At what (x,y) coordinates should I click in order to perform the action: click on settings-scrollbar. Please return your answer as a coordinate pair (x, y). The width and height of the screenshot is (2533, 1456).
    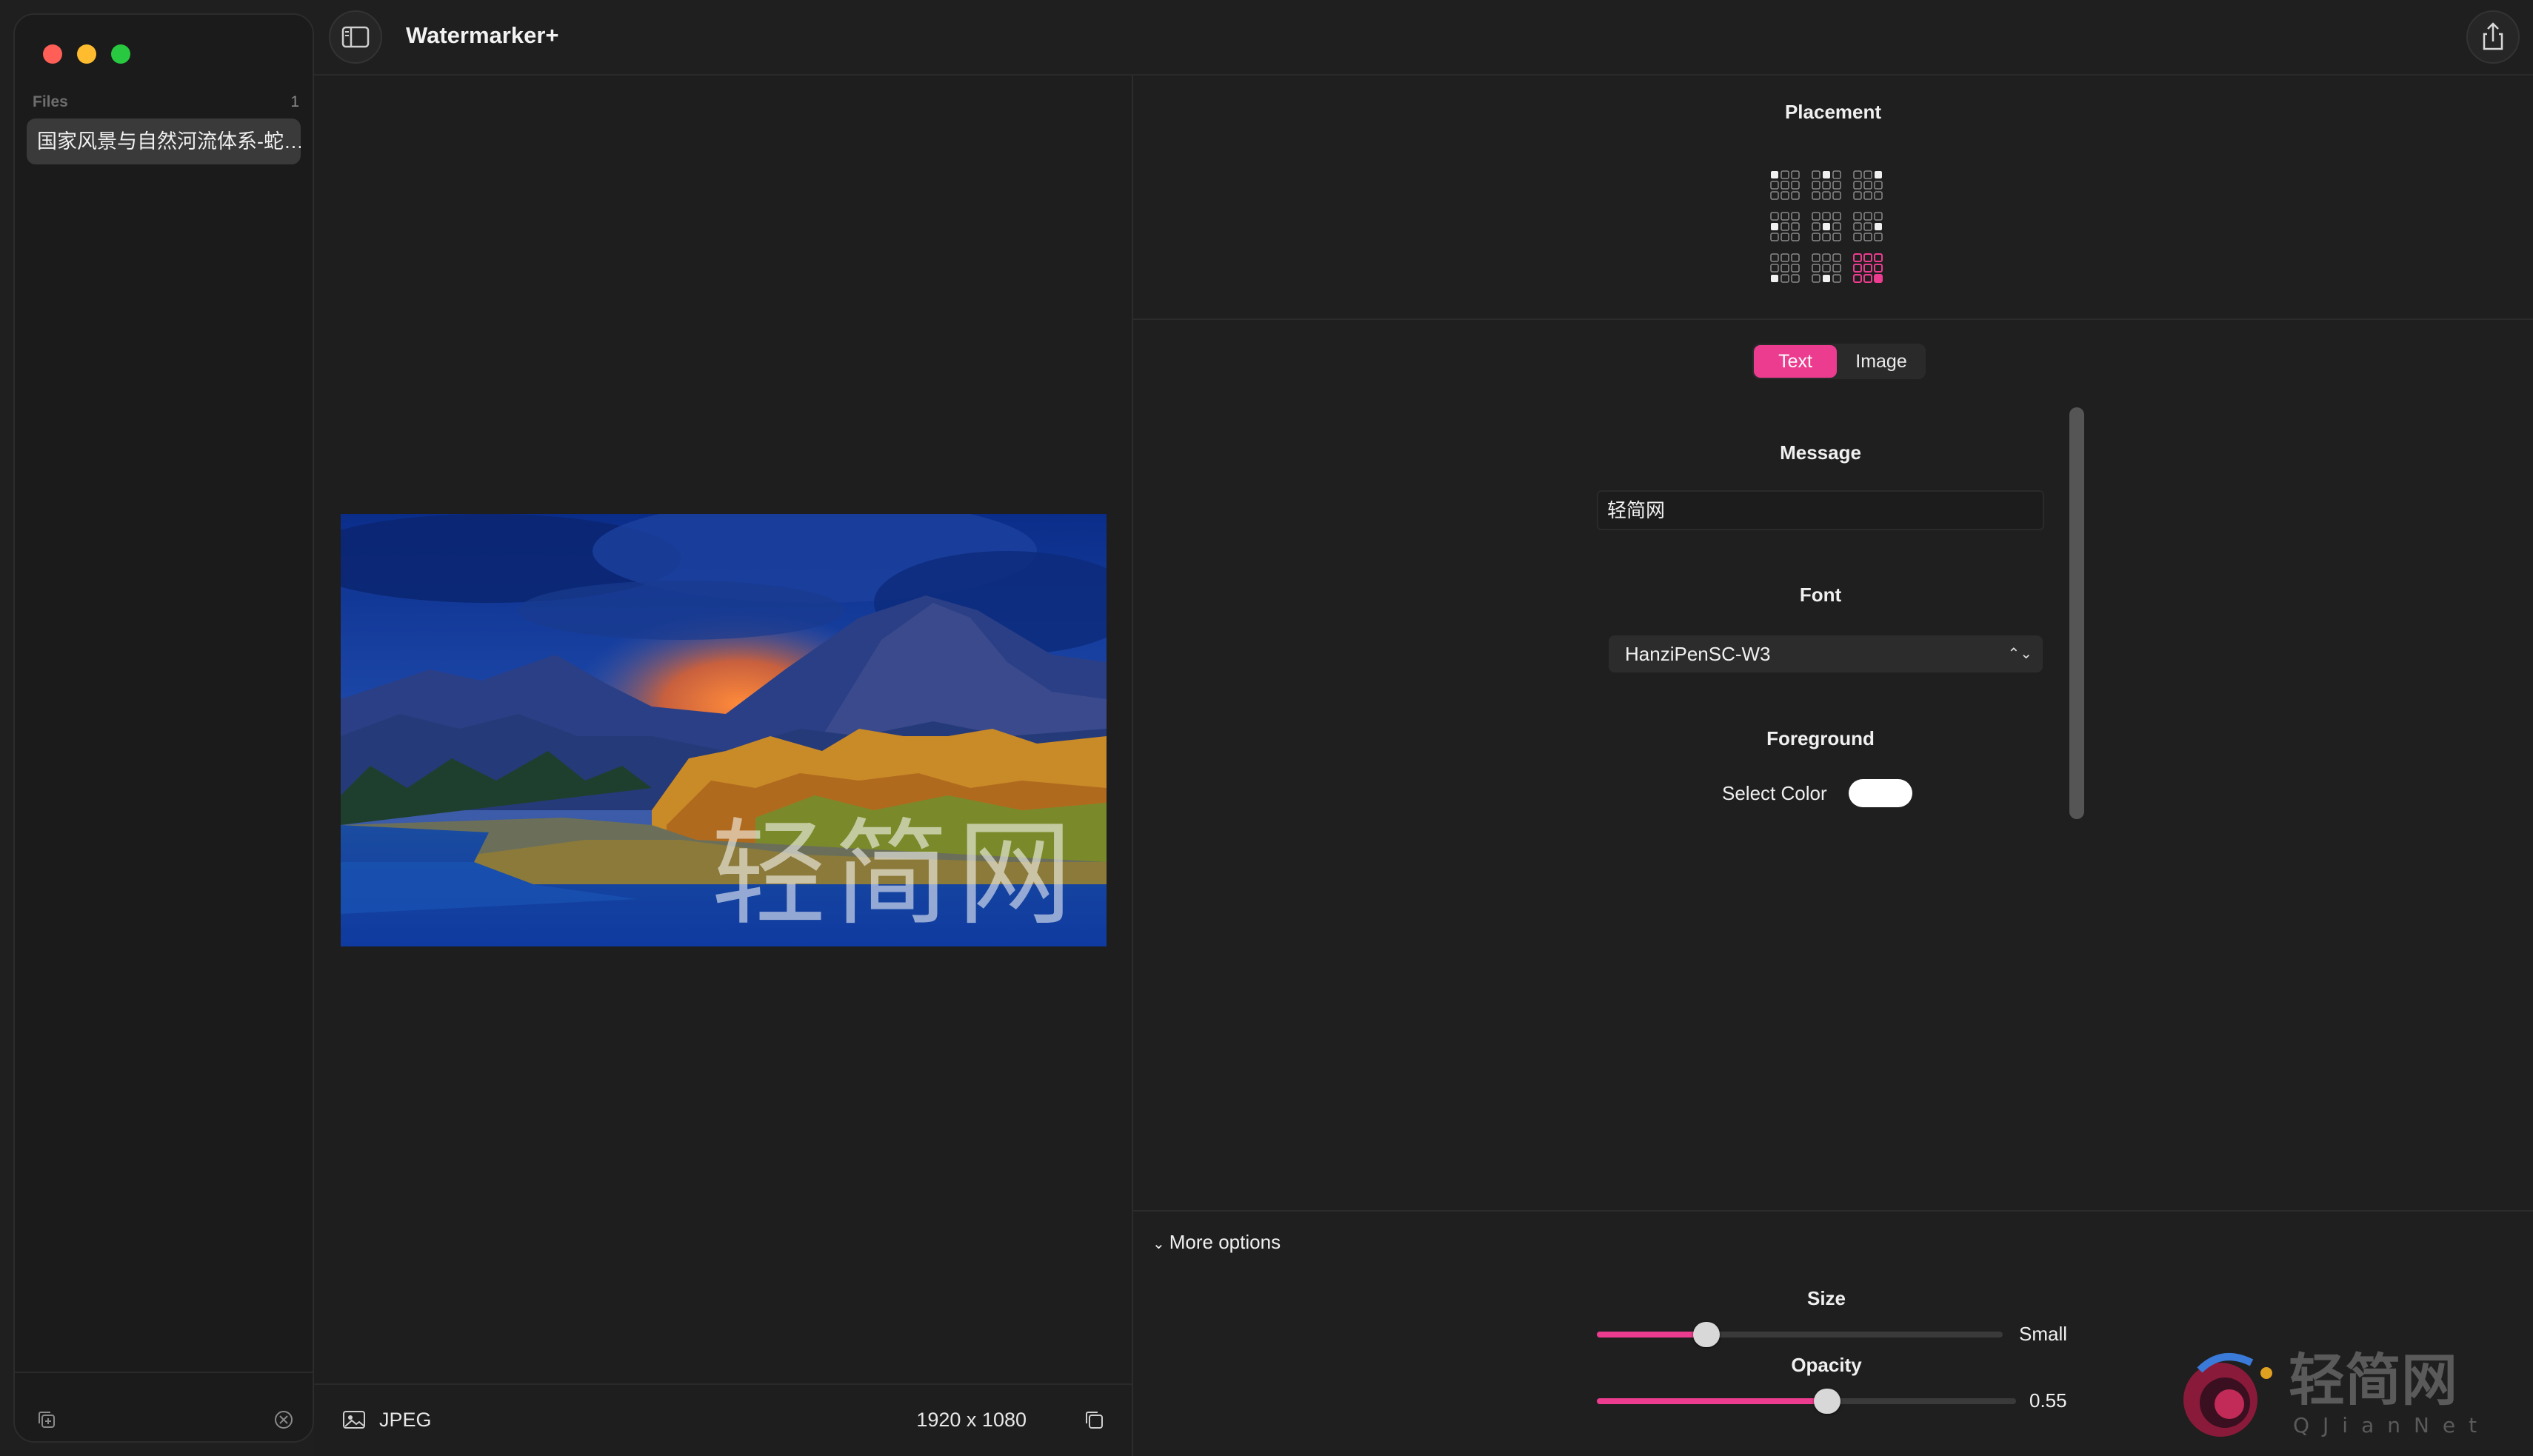
    Looking at the image, I should click on (2076, 613).